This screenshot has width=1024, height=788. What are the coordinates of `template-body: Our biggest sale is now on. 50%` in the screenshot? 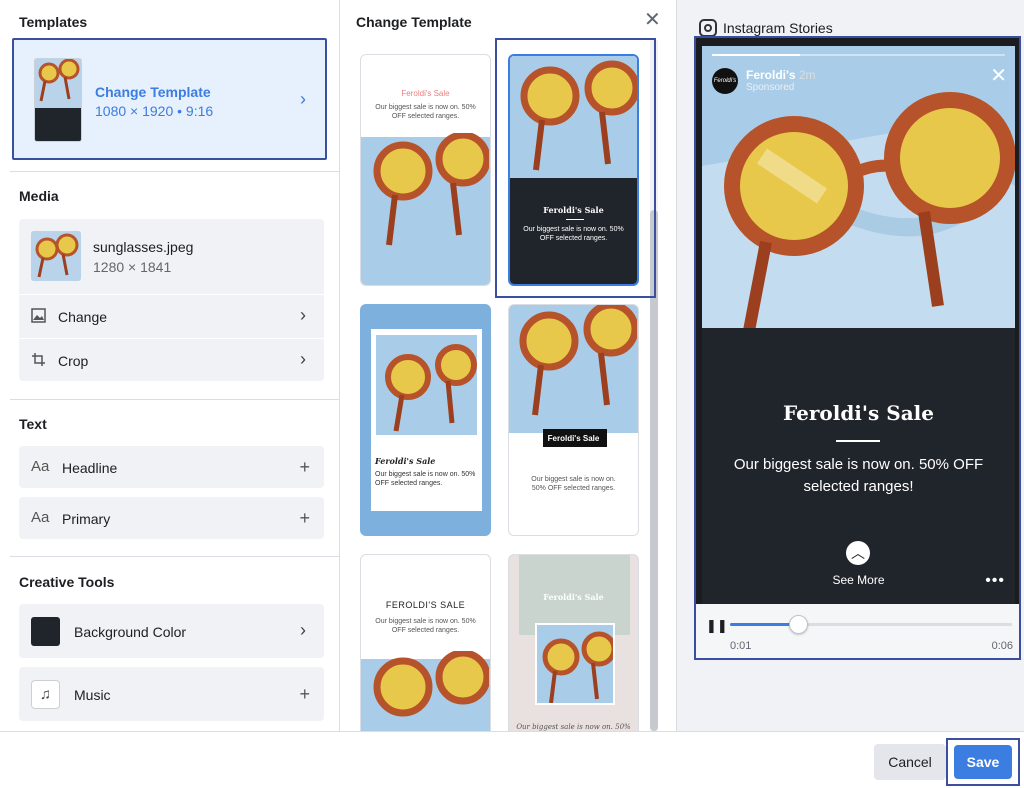 It's located at (573, 727).